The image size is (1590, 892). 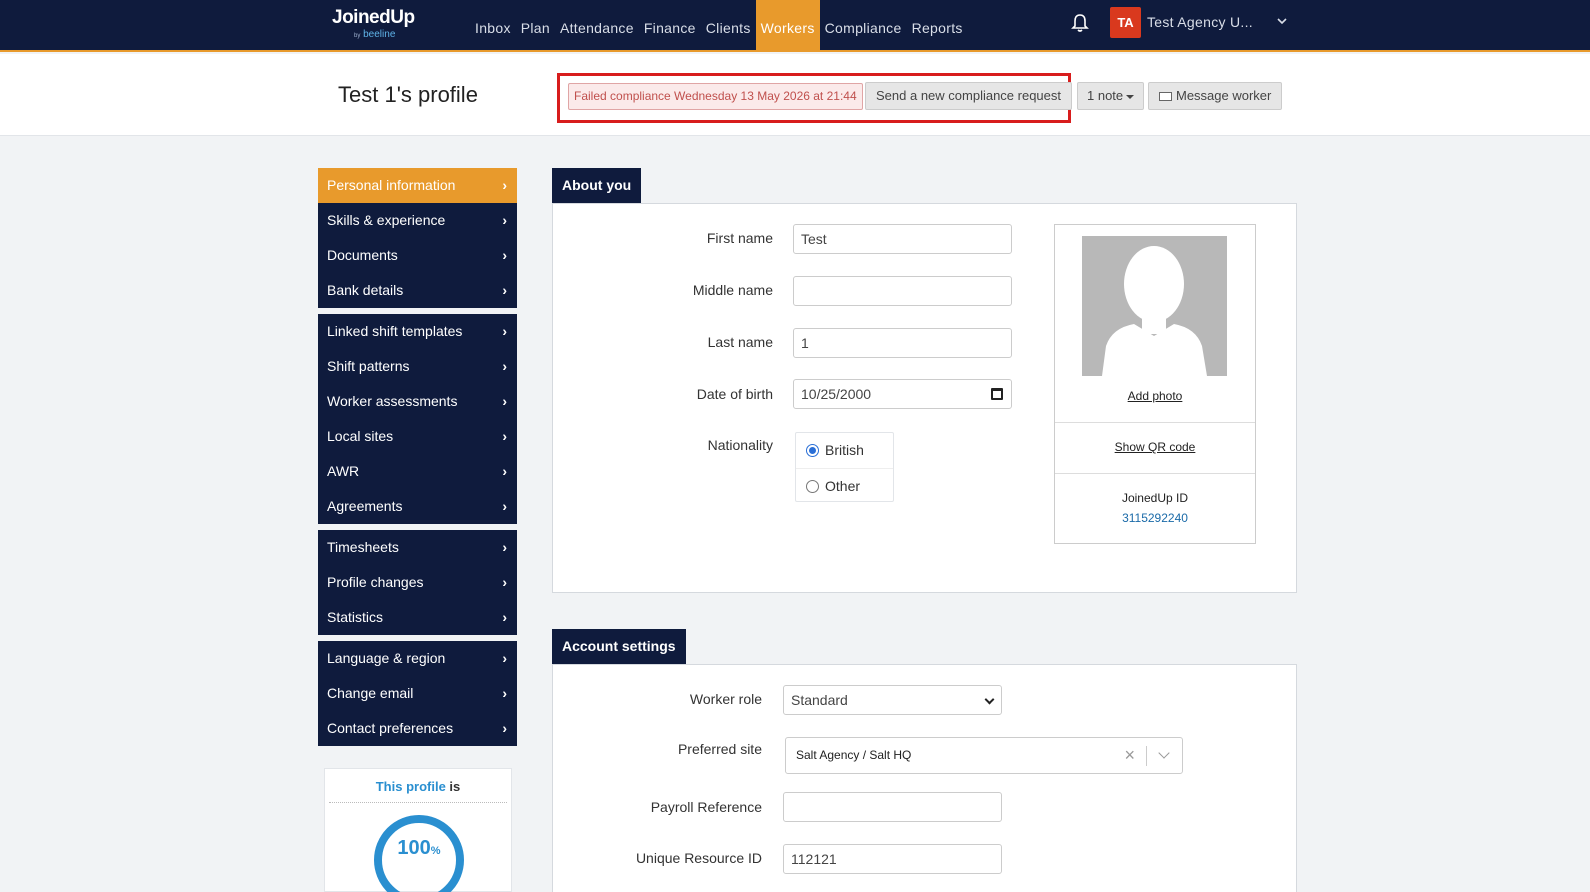 What do you see at coordinates (698, 858) in the screenshot?
I see `unique-resource-id-label: Unique Resource ID` at bounding box center [698, 858].